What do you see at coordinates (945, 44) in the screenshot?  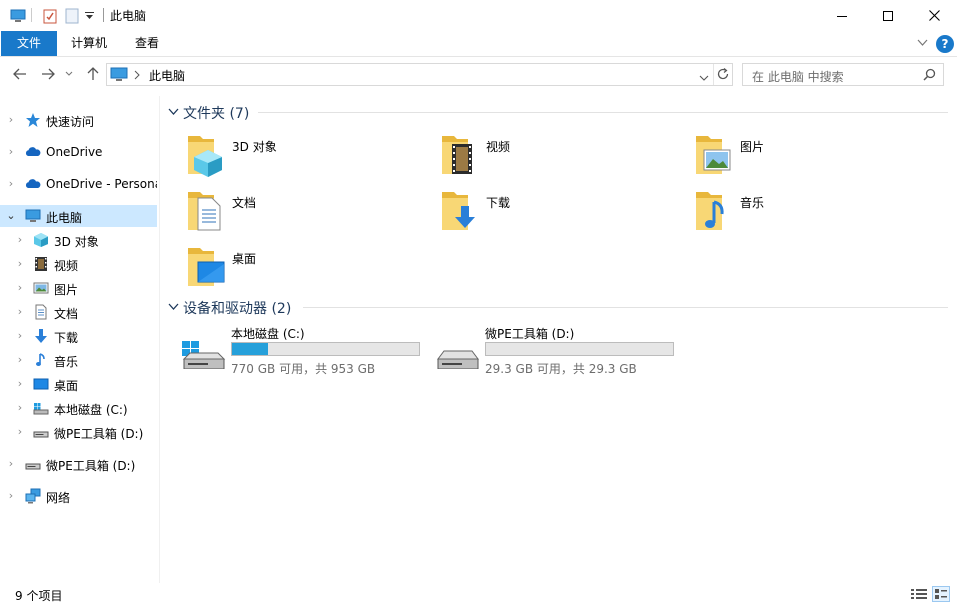 I see `help-button: ?` at bounding box center [945, 44].